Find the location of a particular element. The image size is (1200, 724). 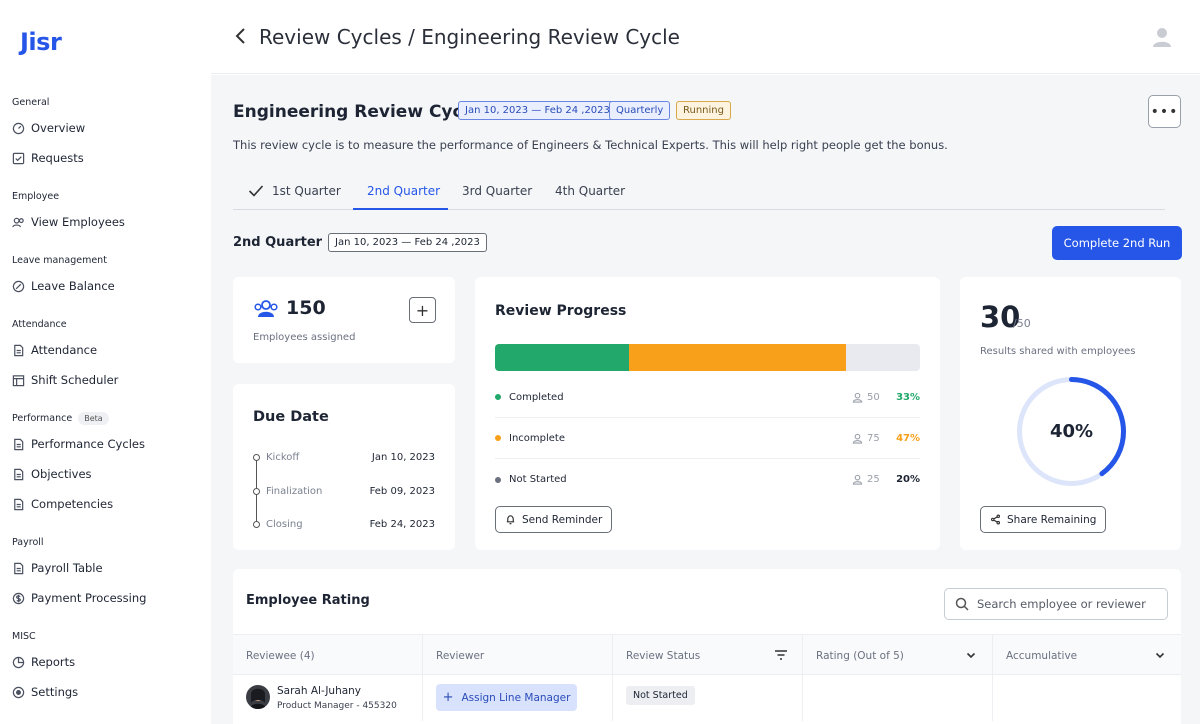

tab-label: 1st Quarter is located at coordinates (306, 191).